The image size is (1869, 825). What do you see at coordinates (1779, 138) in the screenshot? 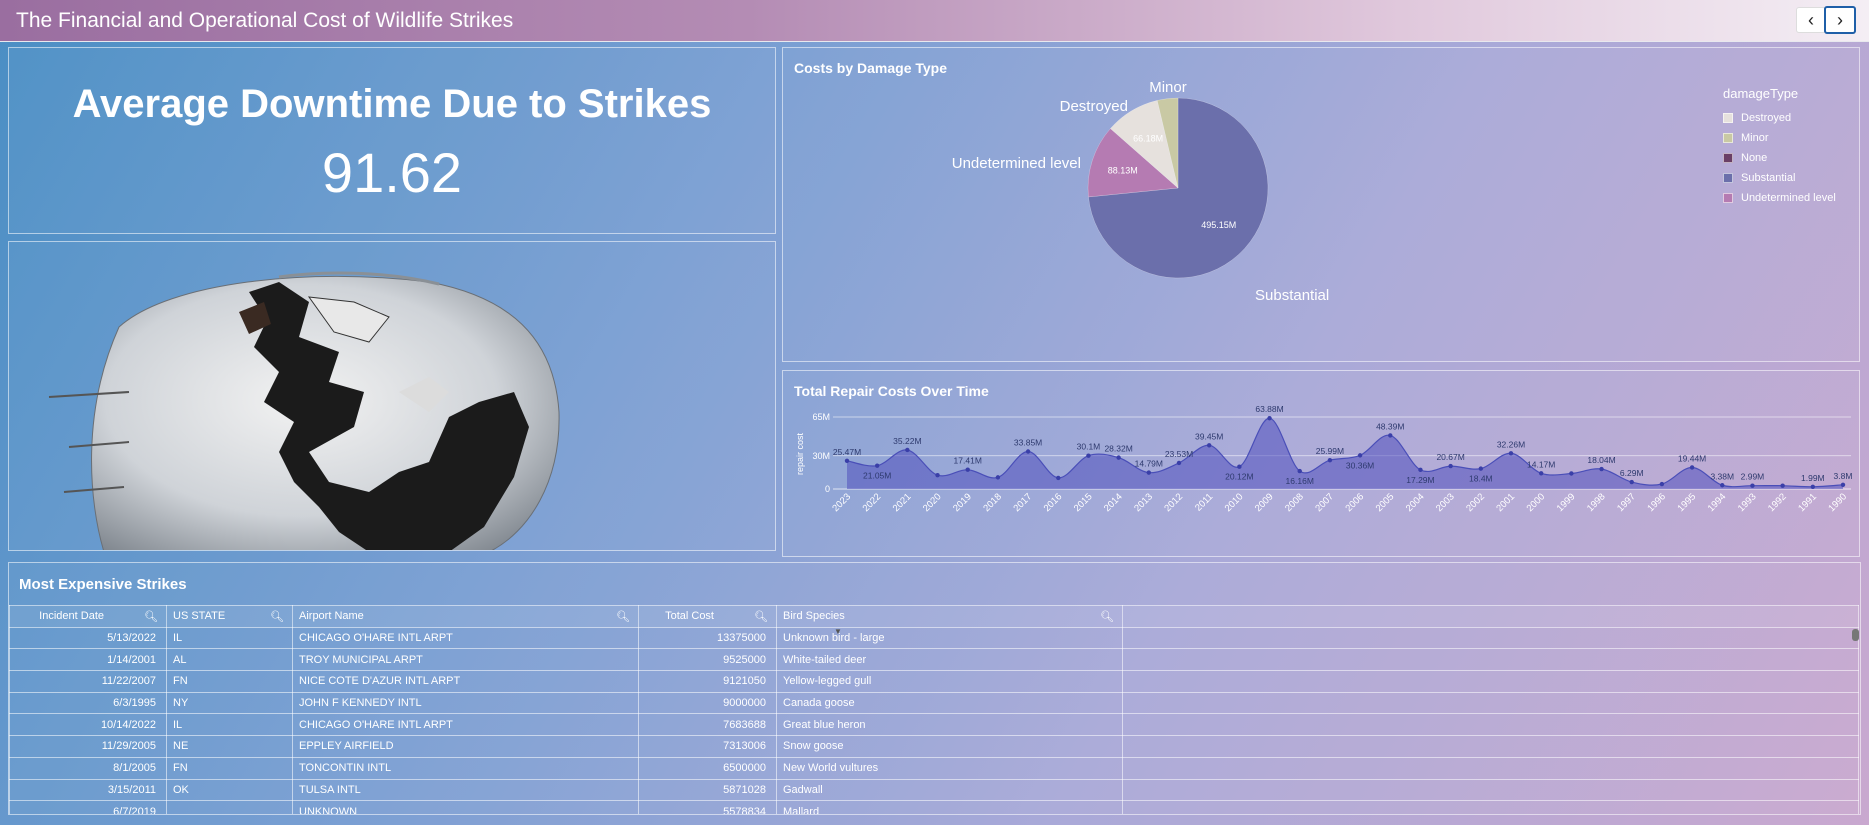
I see `legend-item: Minor` at bounding box center [1779, 138].